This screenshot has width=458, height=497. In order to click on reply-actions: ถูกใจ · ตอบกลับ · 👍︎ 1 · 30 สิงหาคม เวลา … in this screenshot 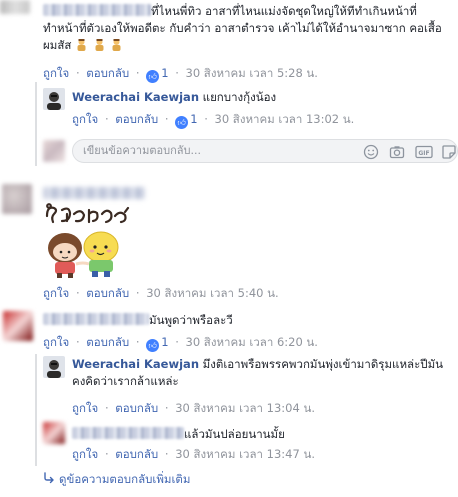, I will do `click(213, 120)`.